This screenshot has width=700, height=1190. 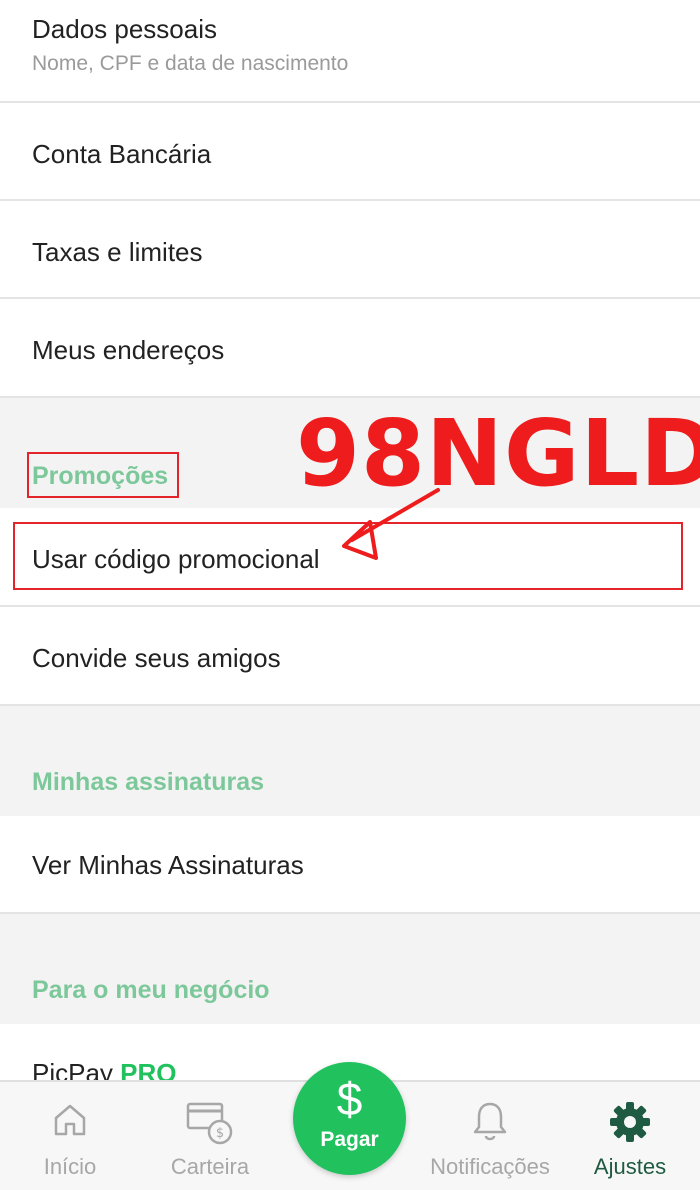 What do you see at coordinates (156, 658) in the screenshot?
I see `invite-friends-label: Convide seus amigos` at bounding box center [156, 658].